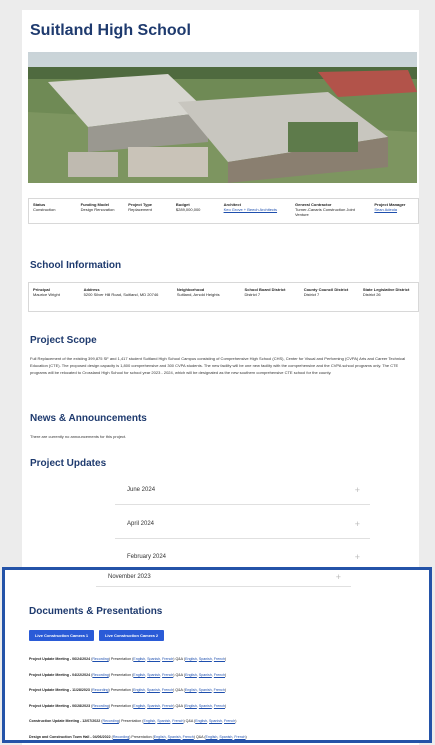 This screenshot has height=745, width=435. I want to click on accordion-label: June 2024, so click(141, 490).